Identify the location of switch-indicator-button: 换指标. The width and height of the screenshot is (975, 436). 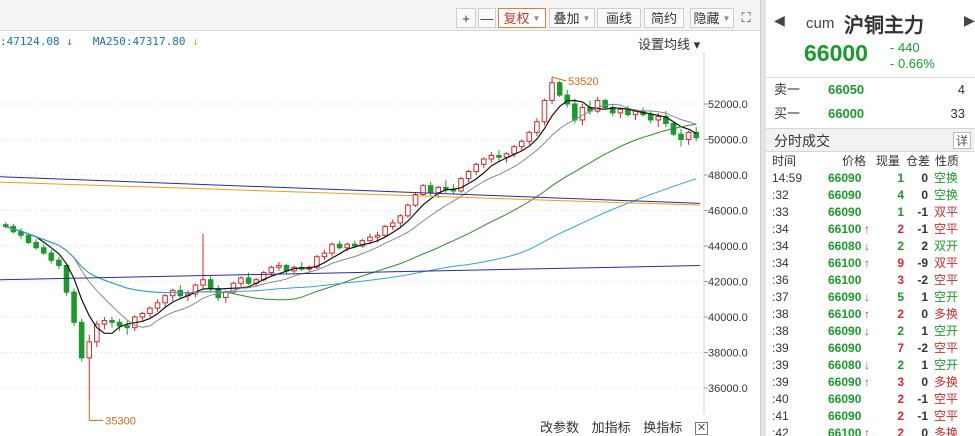
(662, 427).